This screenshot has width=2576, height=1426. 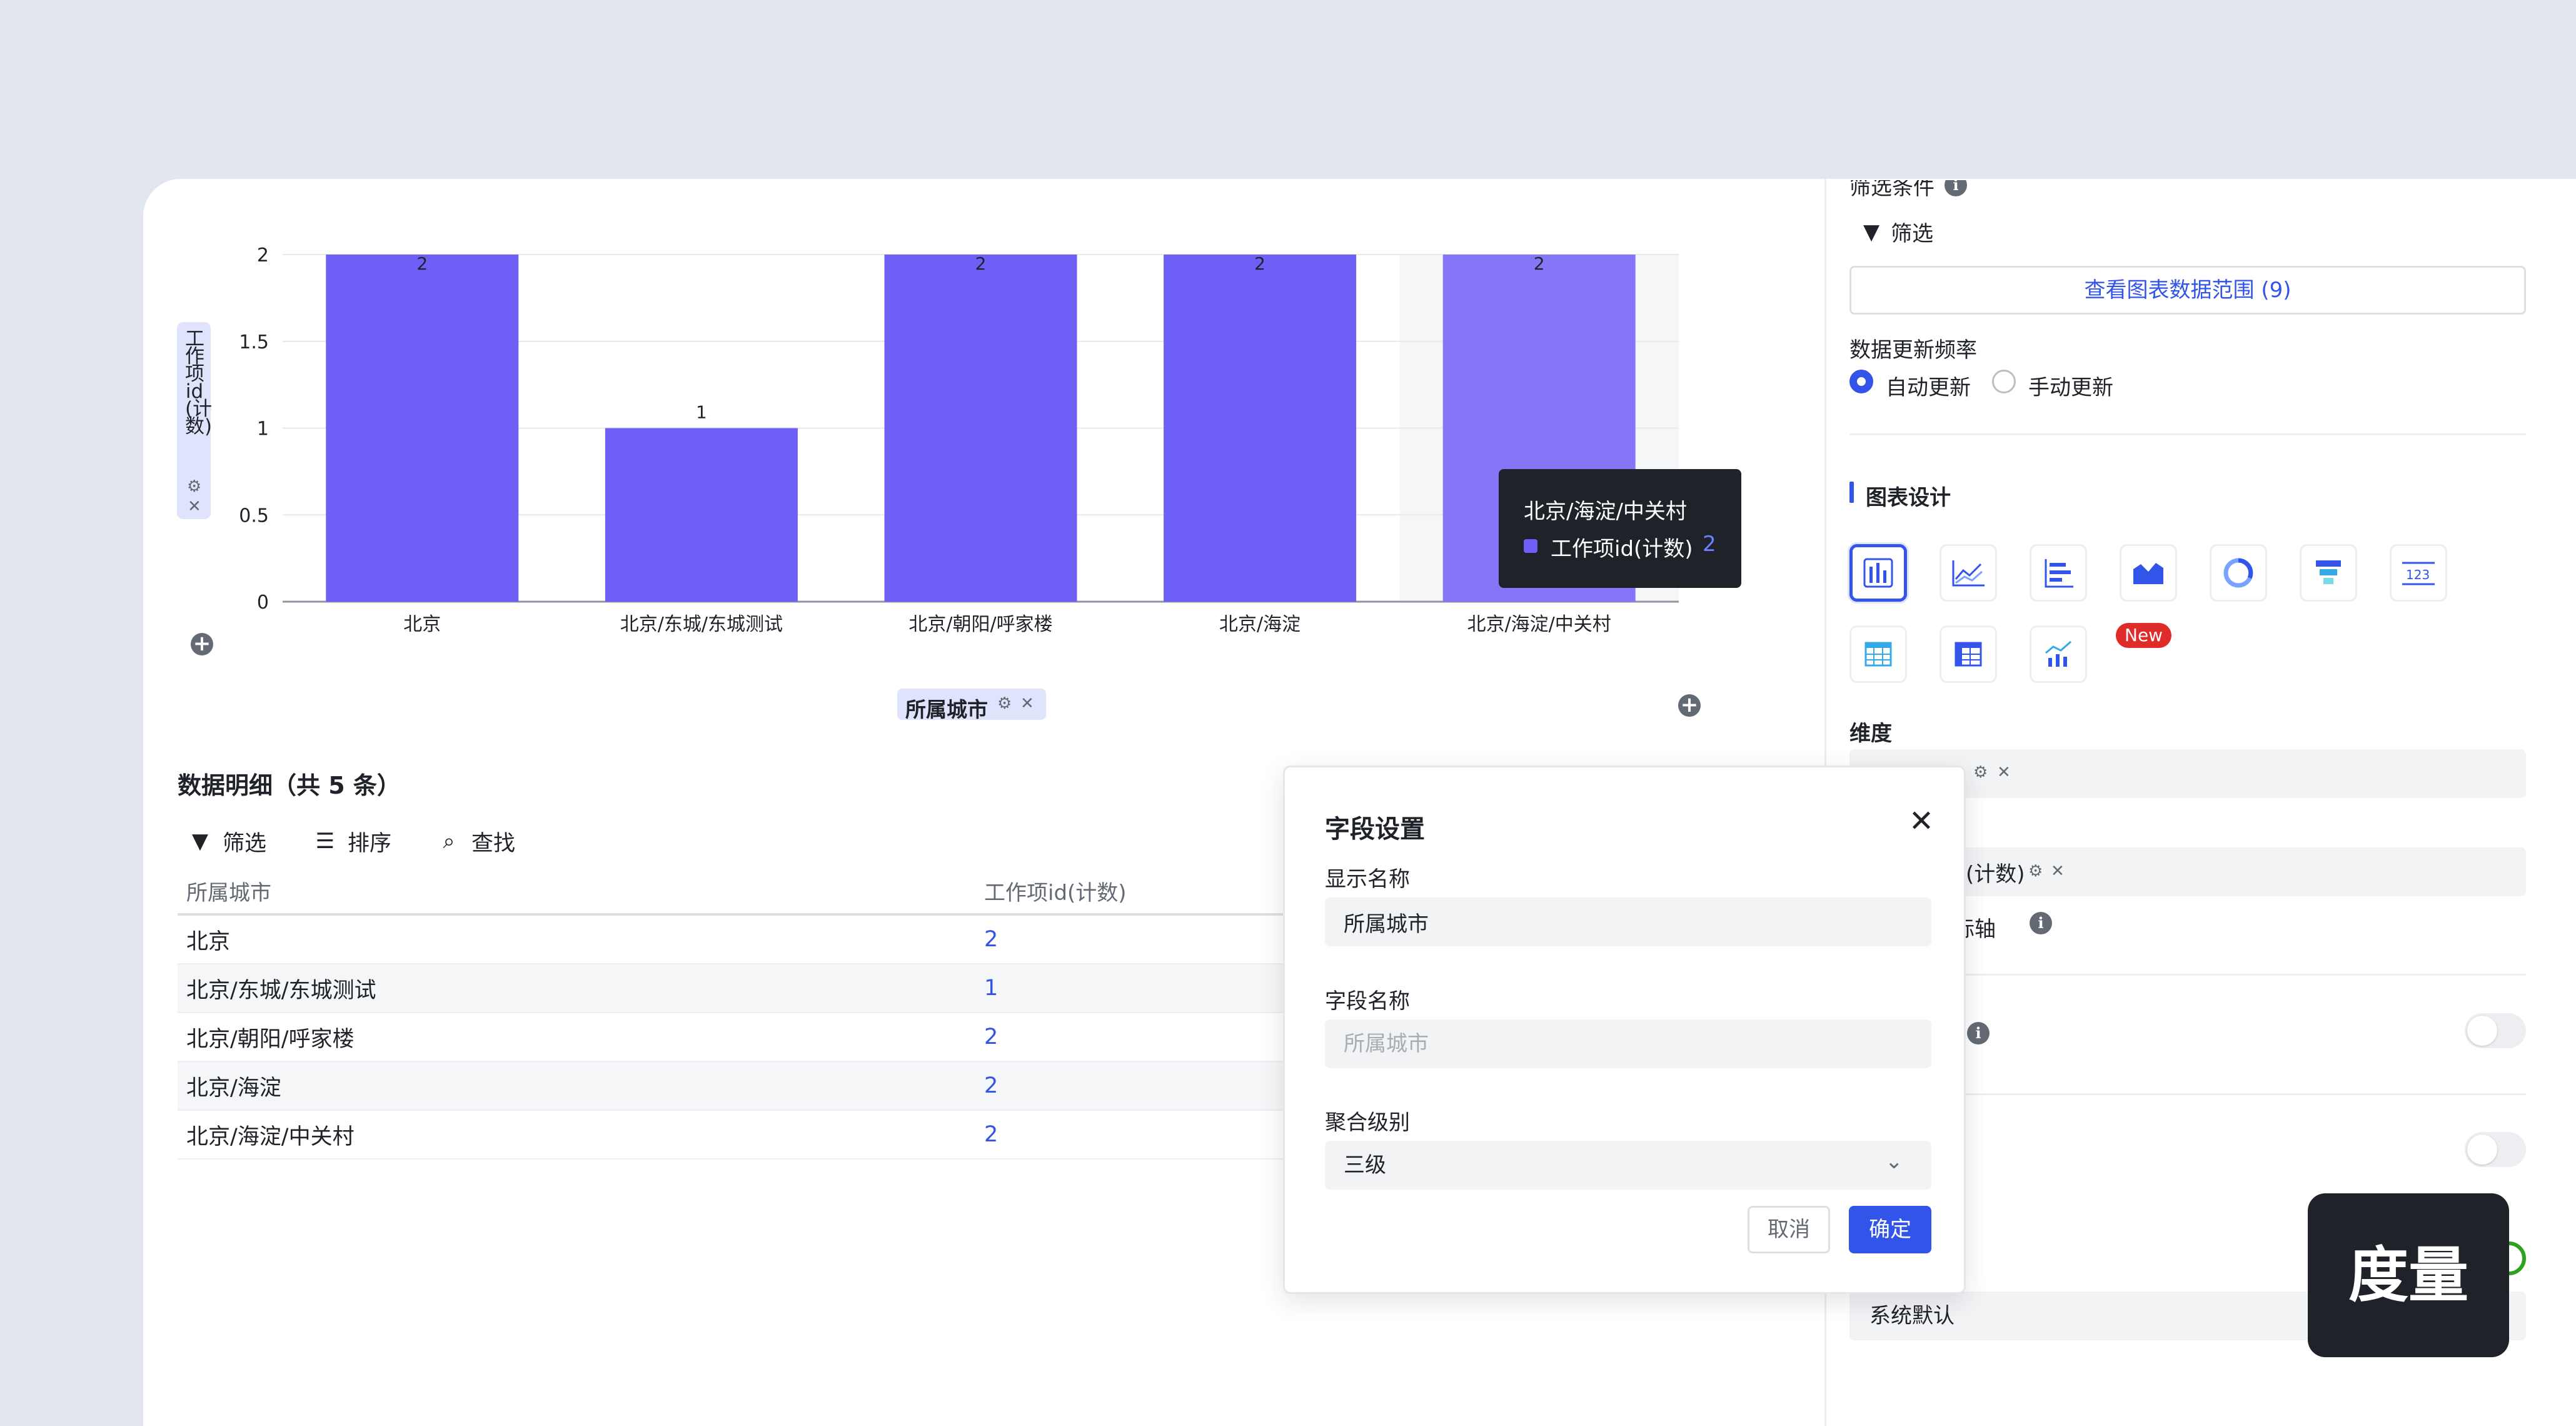 I want to click on cell-city: 北京/朝阳/呼家楼, so click(x=270, y=1039).